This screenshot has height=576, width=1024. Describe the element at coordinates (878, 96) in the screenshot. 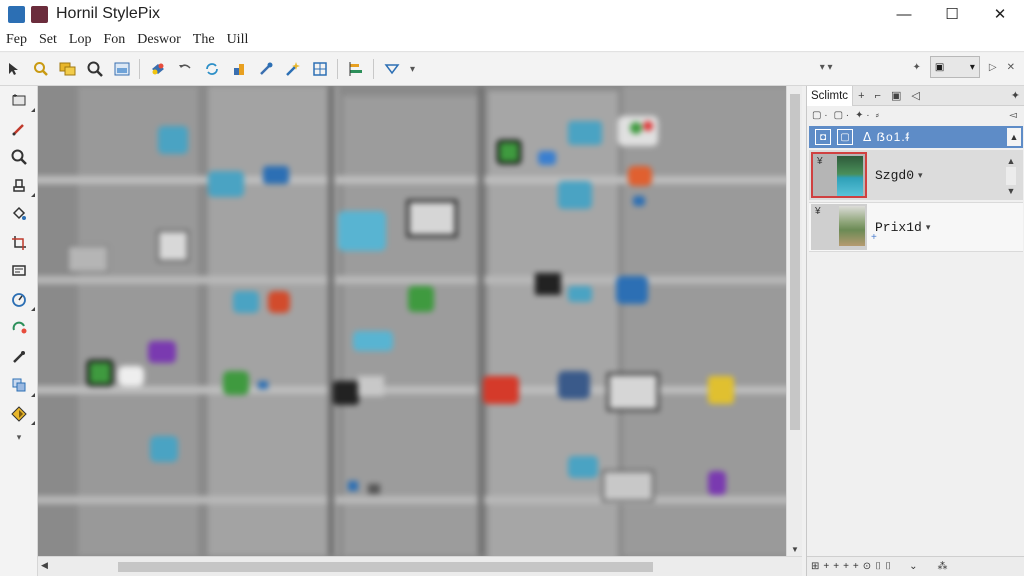

I see `collapse-icon: ⌐` at that location.